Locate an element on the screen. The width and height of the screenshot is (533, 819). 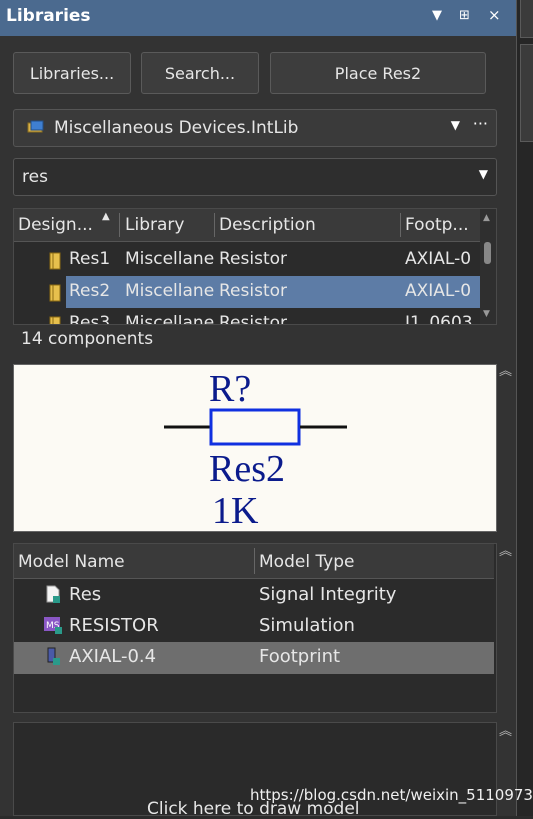
models-header: Model Name Model Type is located at coordinates (254, 561).